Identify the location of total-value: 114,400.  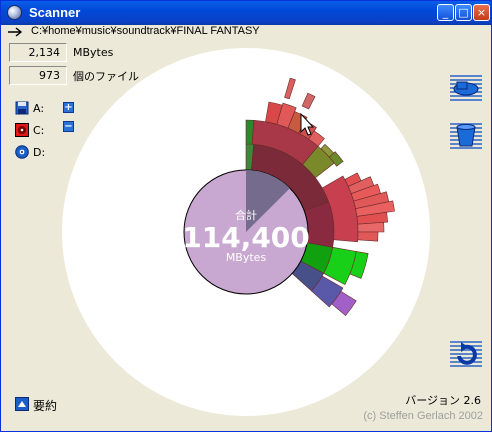
(246, 237).